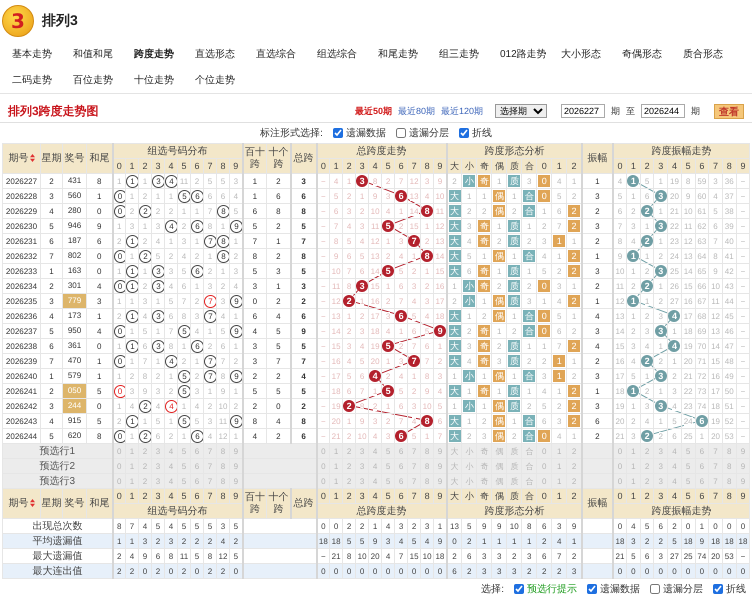  I want to click on range-link: 最近120期, so click(461, 111).